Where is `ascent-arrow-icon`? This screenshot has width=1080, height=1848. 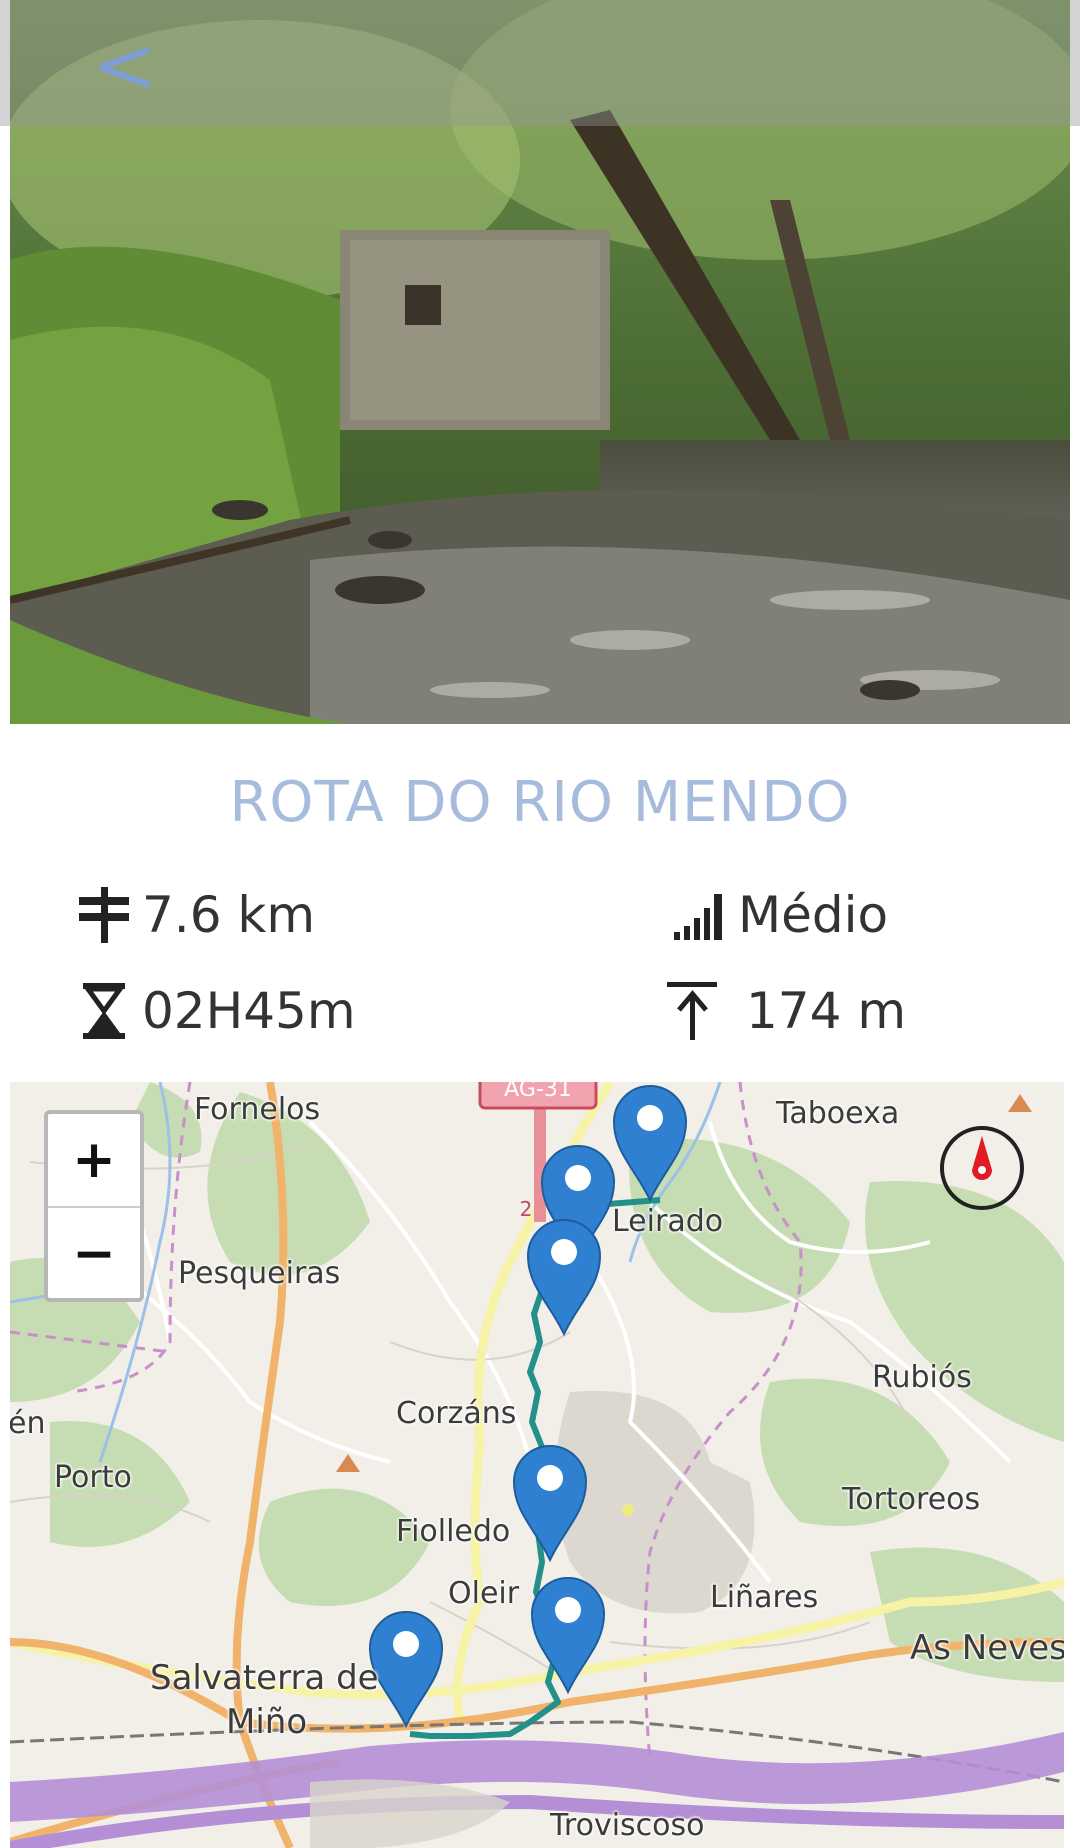 ascent-arrow-icon is located at coordinates (692, 1011).